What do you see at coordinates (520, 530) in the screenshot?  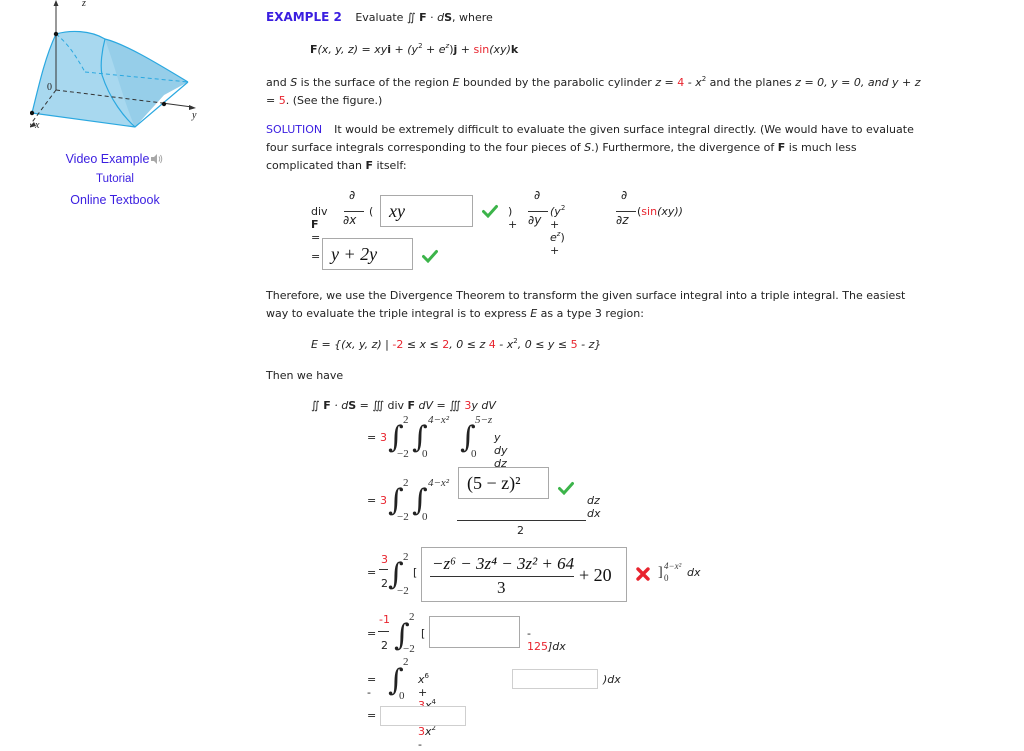 I see `denominator: 2` at bounding box center [520, 530].